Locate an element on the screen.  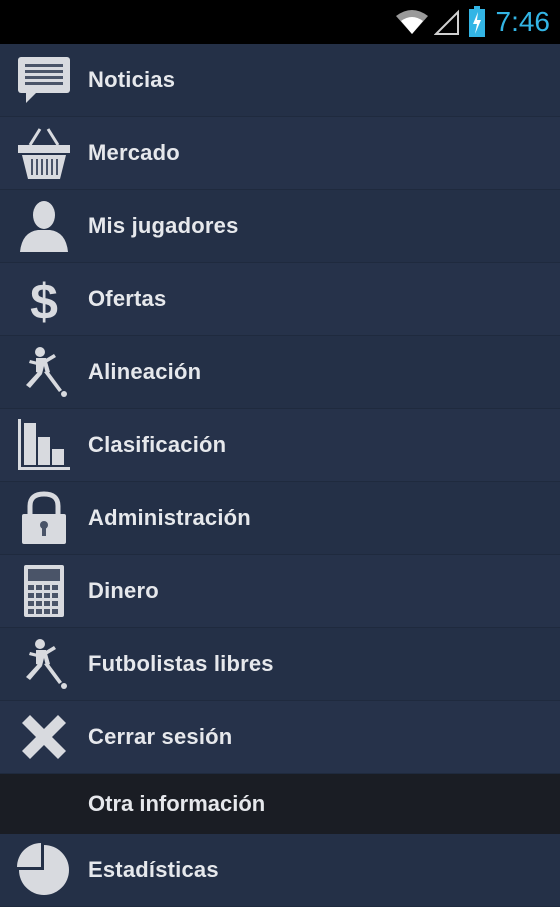
bar-chart-icon is located at coordinates (44, 445).